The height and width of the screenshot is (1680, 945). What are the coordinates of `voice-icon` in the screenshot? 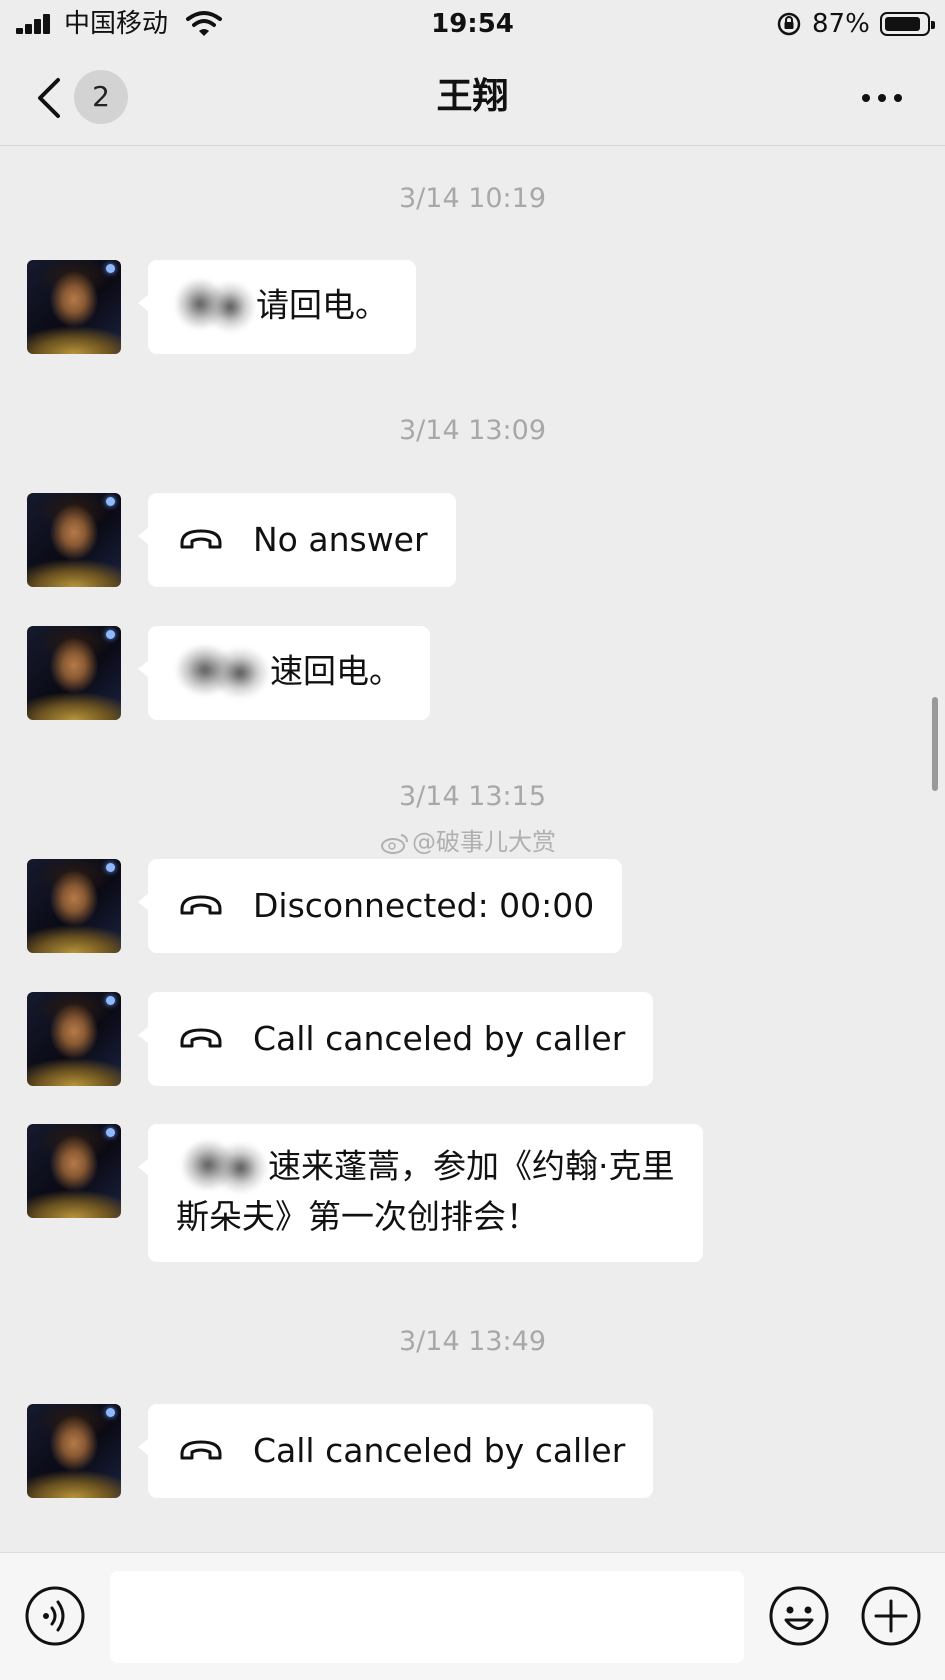 It's located at (55, 1616).